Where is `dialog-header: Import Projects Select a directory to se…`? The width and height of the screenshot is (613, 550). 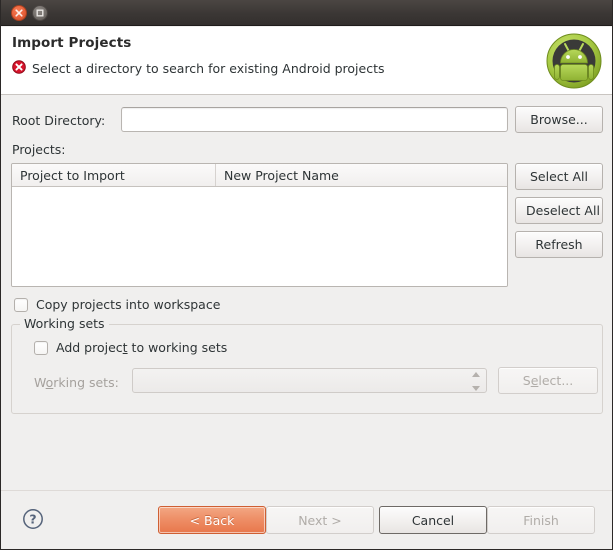 dialog-header: Import Projects Select a directory to se… is located at coordinates (306, 61).